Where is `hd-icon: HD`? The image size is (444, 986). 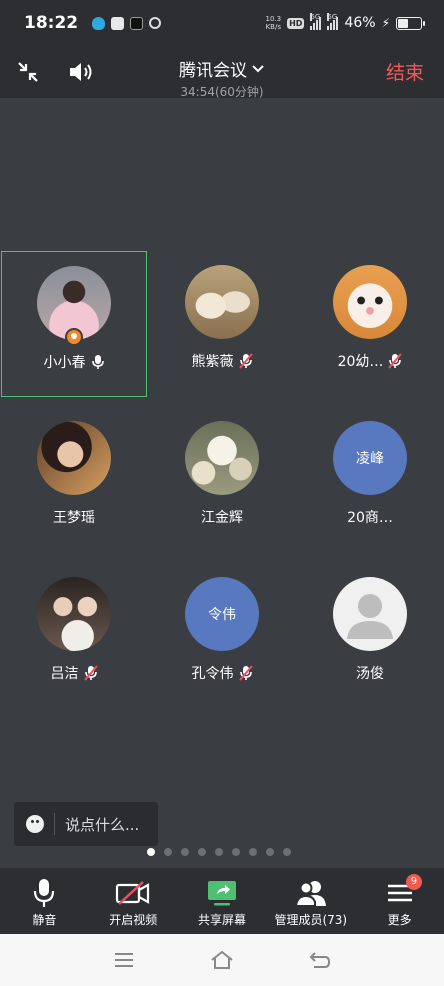 hd-icon: HD is located at coordinates (296, 23).